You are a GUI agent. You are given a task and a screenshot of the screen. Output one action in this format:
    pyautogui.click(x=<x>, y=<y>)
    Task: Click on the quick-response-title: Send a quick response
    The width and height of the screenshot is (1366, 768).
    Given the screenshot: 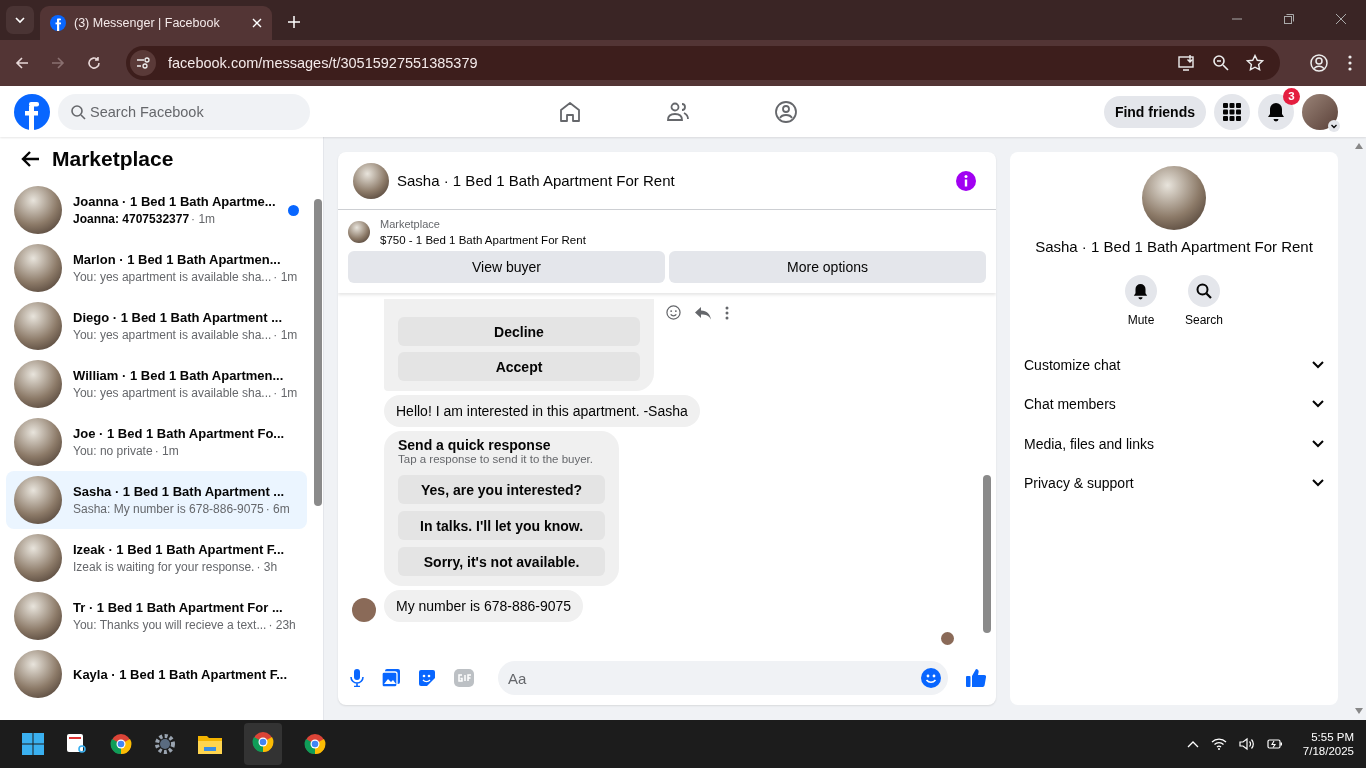 What is the action you would take?
    pyautogui.click(x=475, y=445)
    